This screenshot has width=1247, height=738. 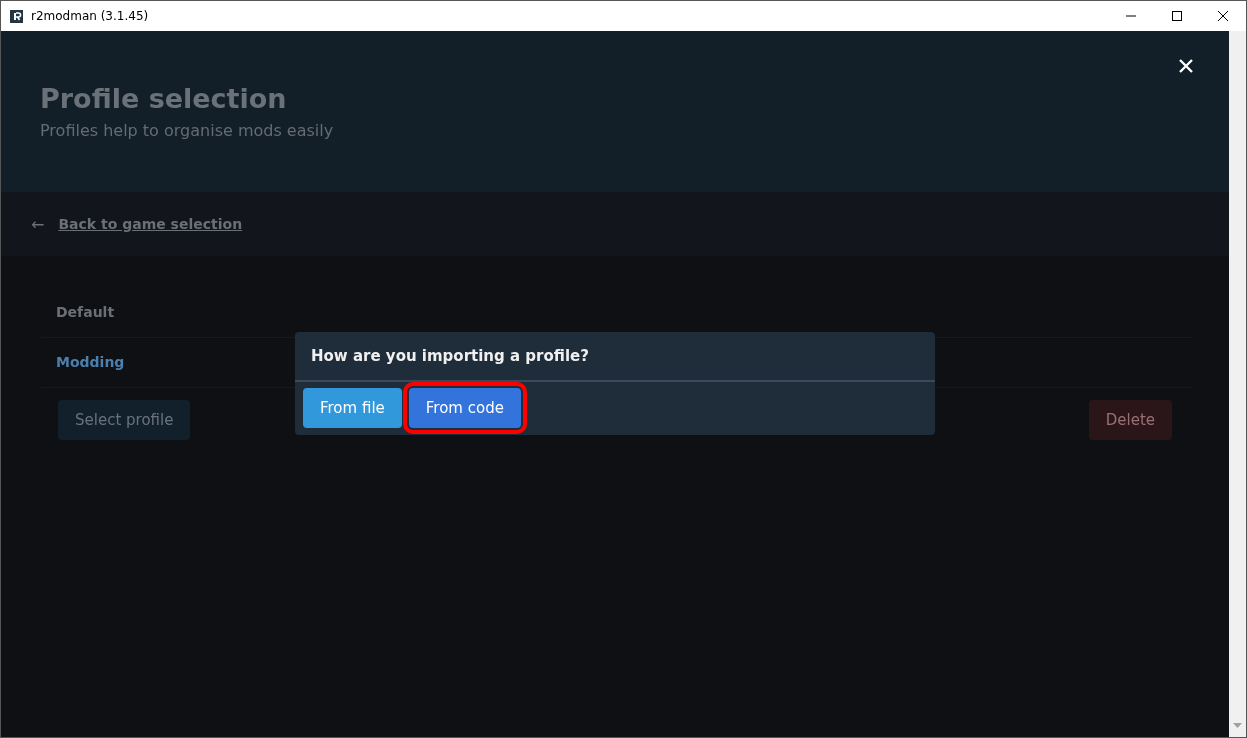 What do you see at coordinates (16, 16) in the screenshot?
I see `app-logo-icon` at bounding box center [16, 16].